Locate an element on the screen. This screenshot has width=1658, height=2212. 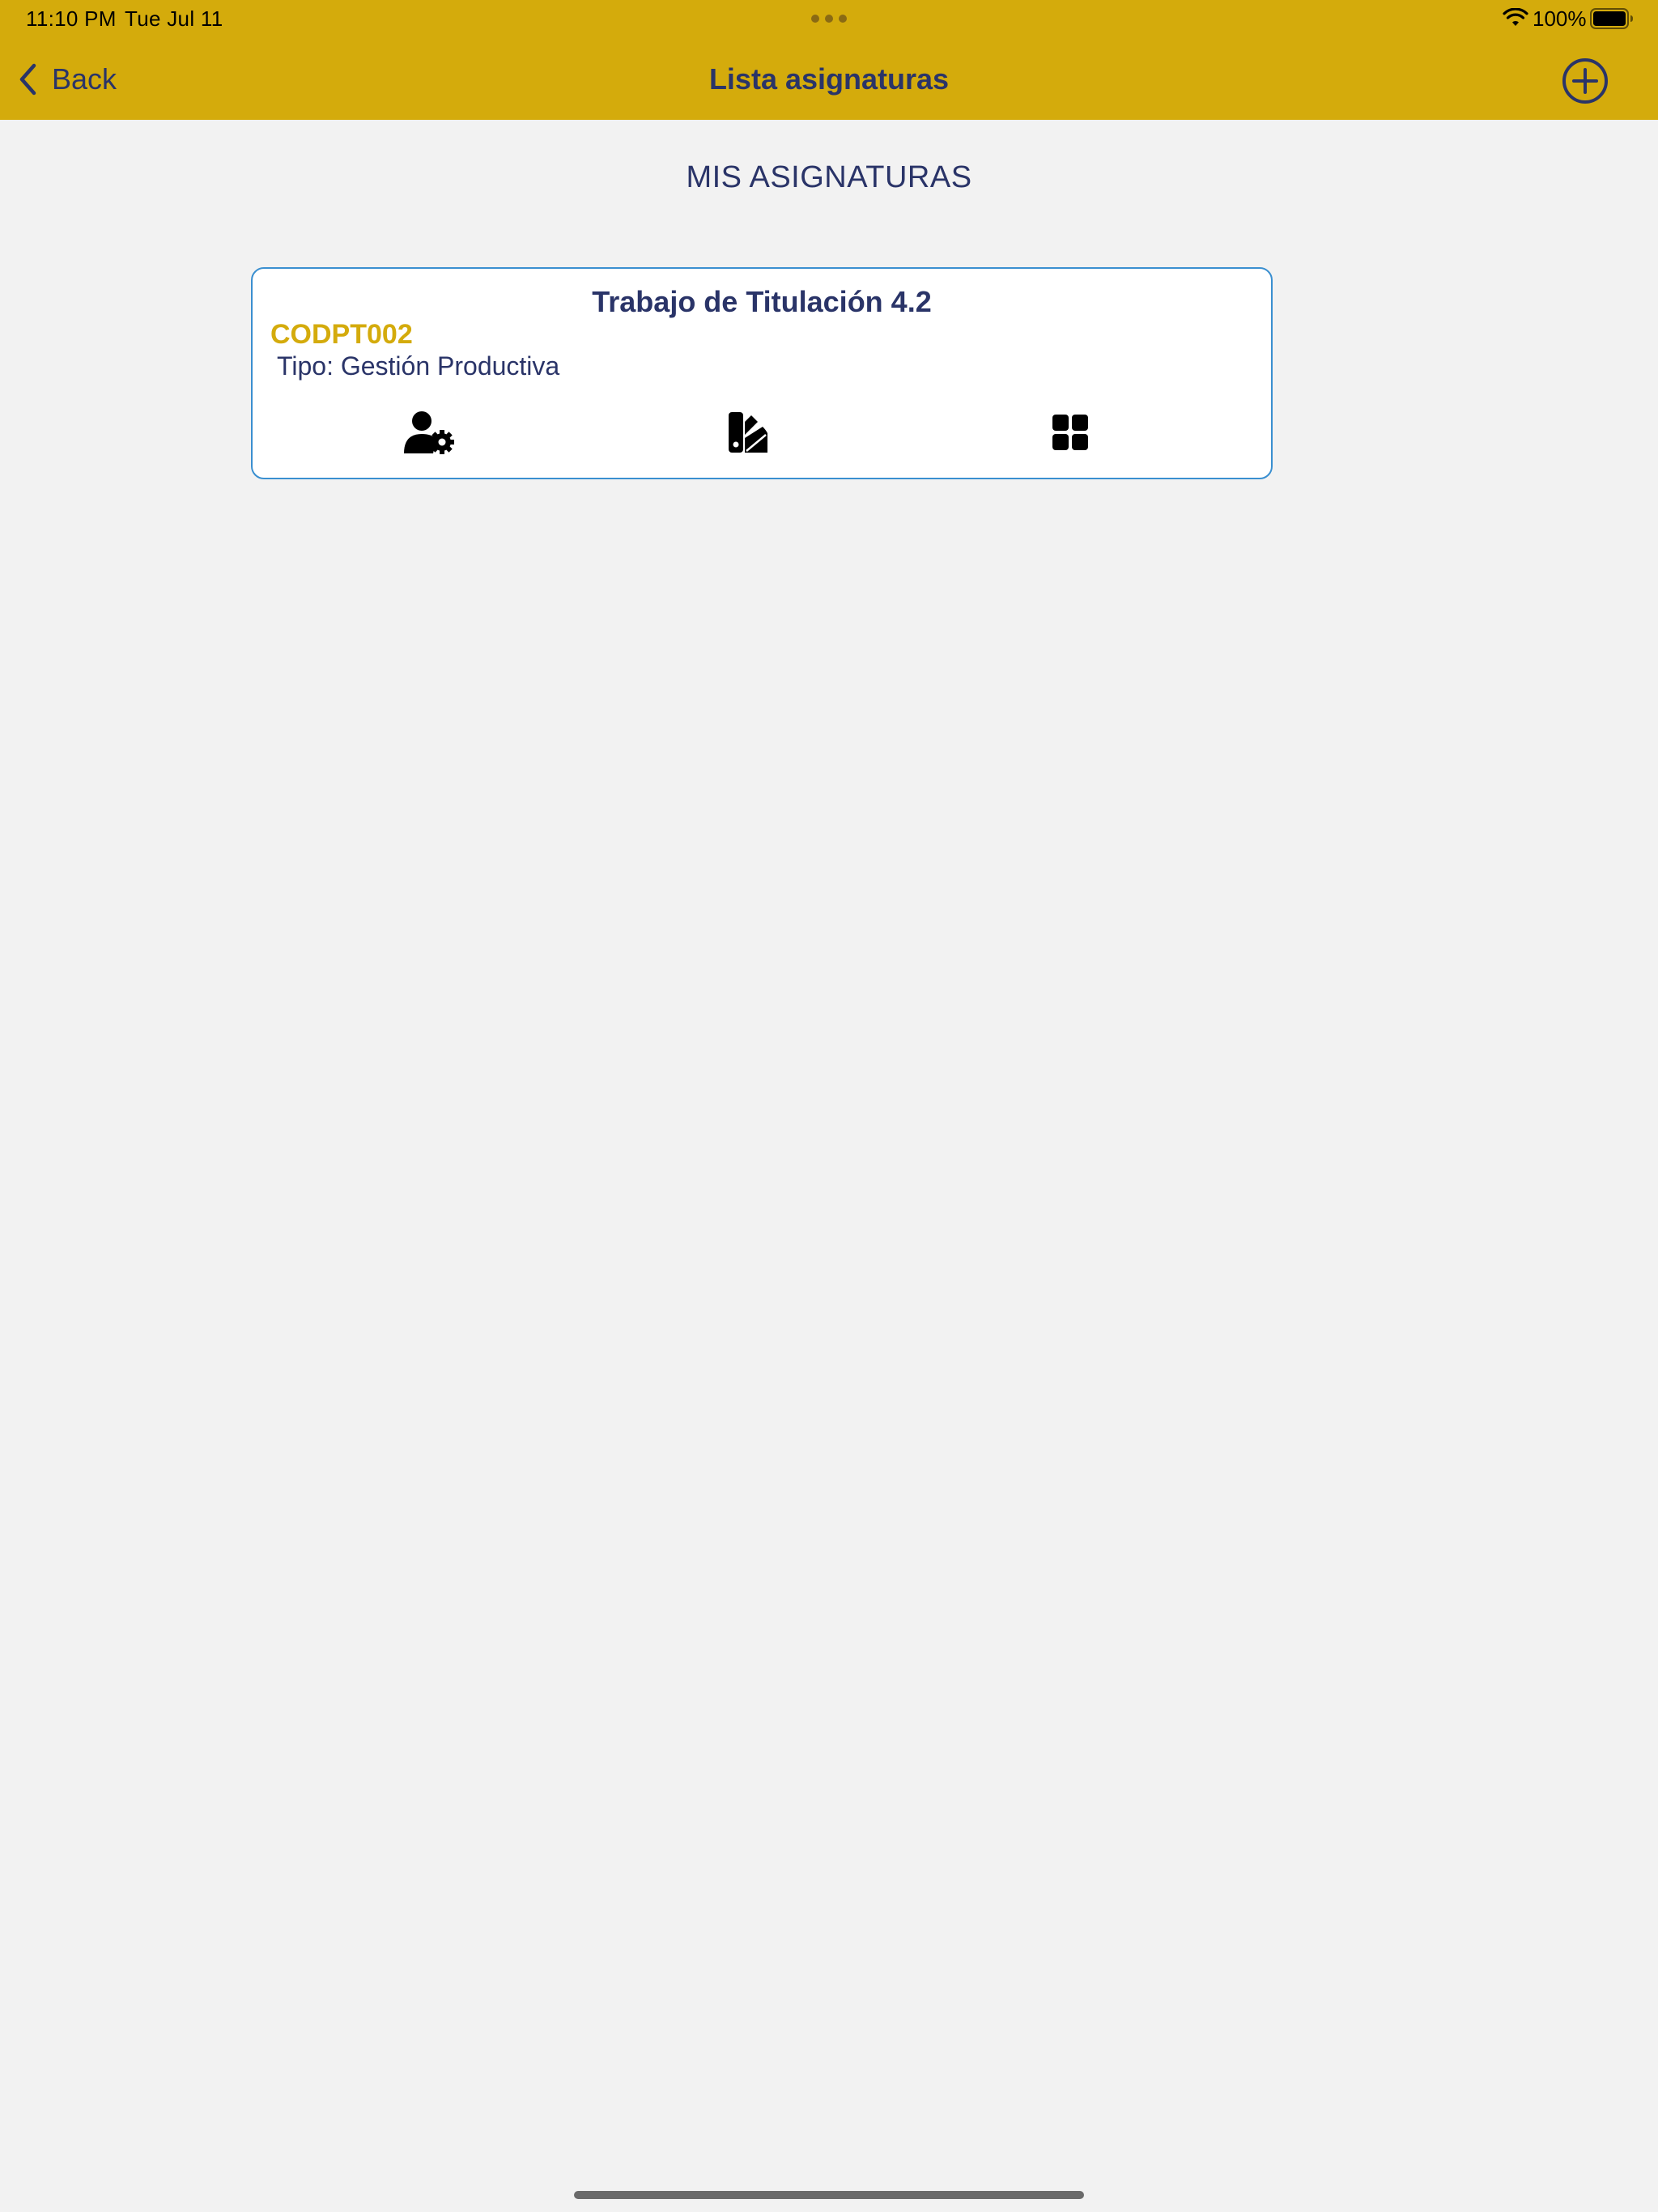
grid-icon is located at coordinates (1070, 433).